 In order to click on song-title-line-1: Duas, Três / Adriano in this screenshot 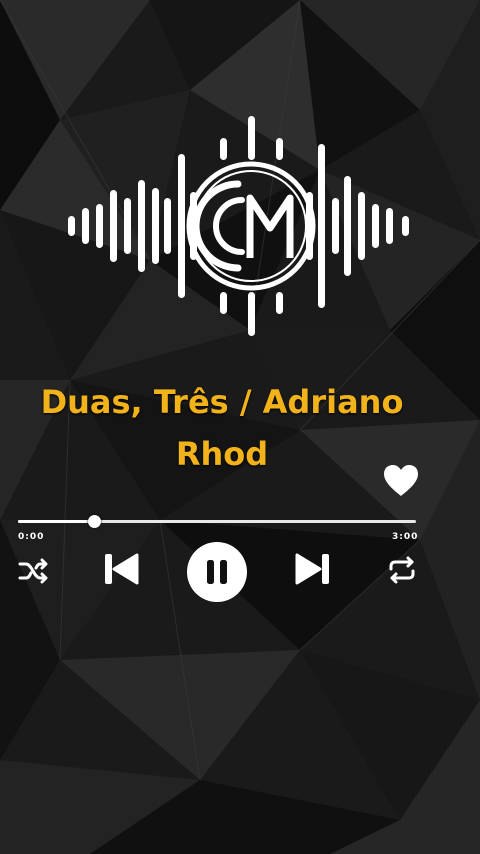, I will do `click(222, 402)`.